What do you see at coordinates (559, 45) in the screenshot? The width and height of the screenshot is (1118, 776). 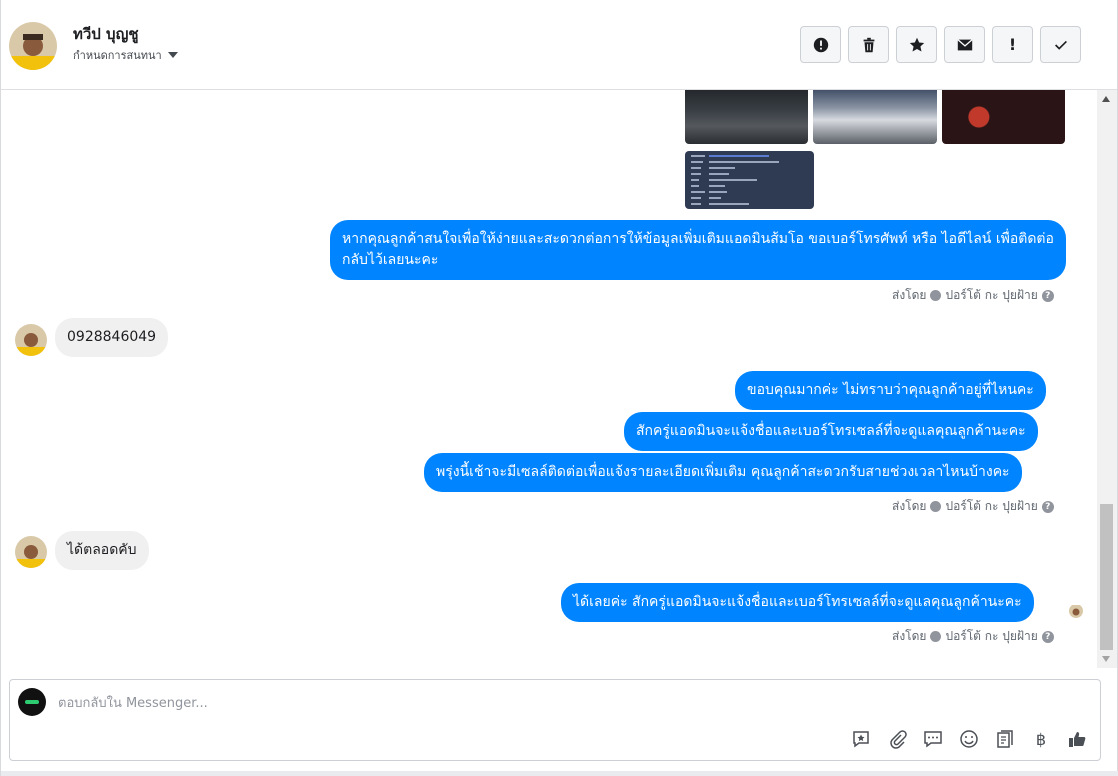 I see `conversation-header: ทวีป บุญชู กำหนดการสนทนา !` at bounding box center [559, 45].